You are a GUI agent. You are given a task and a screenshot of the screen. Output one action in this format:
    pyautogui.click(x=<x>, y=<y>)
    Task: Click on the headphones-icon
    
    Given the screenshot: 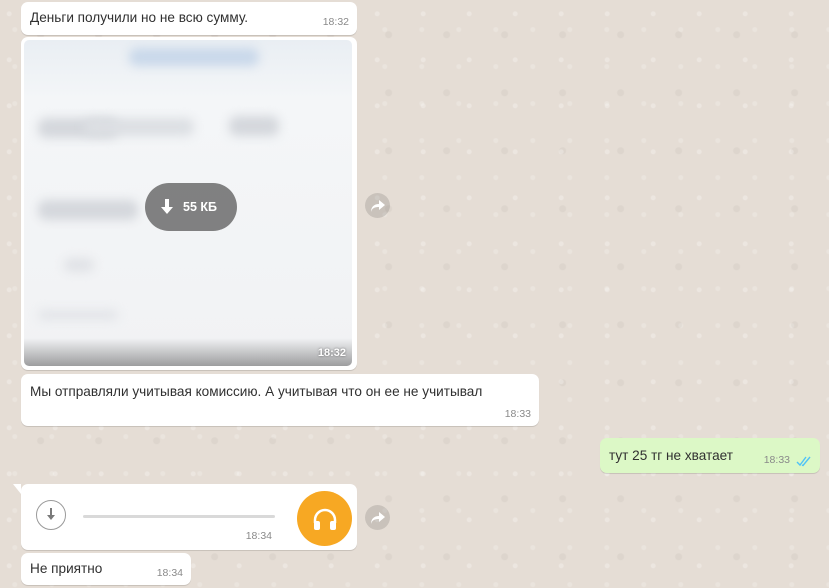 What is the action you would take?
    pyautogui.click(x=325, y=519)
    